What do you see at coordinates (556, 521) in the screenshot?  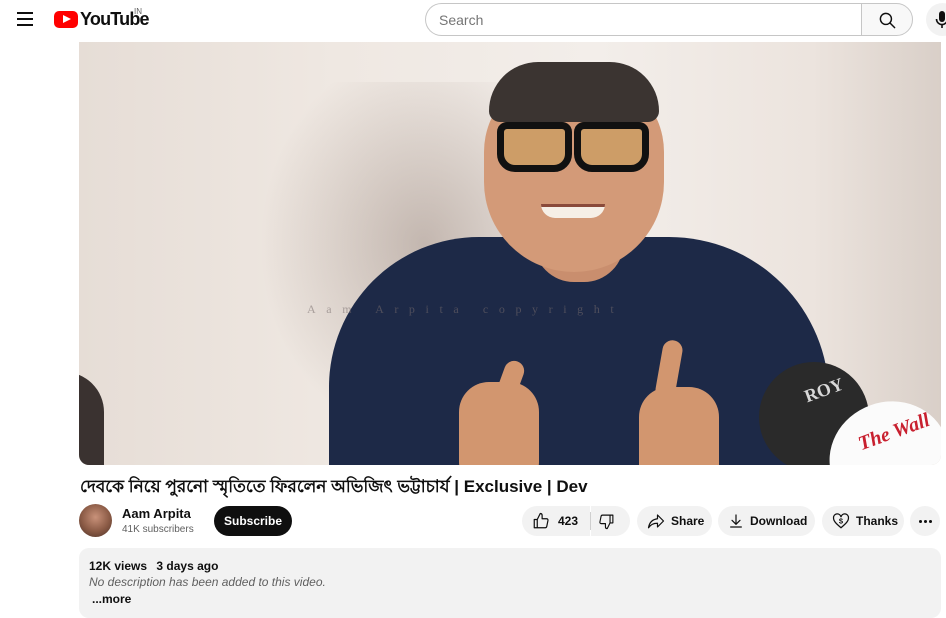 I see `like-button: 423` at bounding box center [556, 521].